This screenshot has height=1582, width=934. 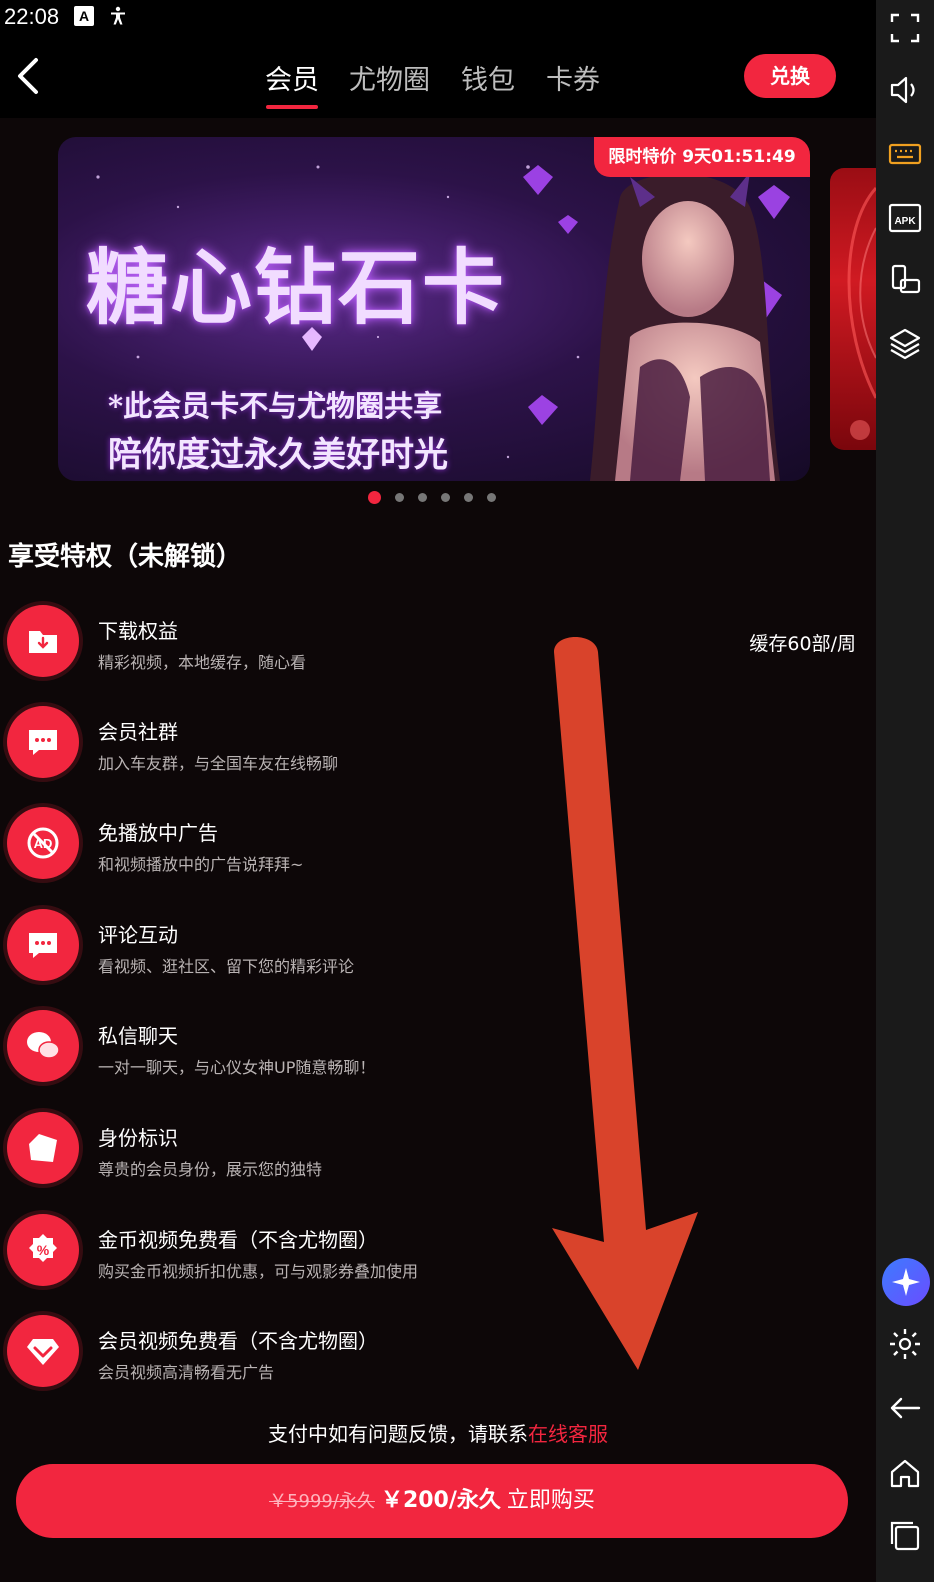 I want to click on diamond-icon, so click(x=43, y=1351).